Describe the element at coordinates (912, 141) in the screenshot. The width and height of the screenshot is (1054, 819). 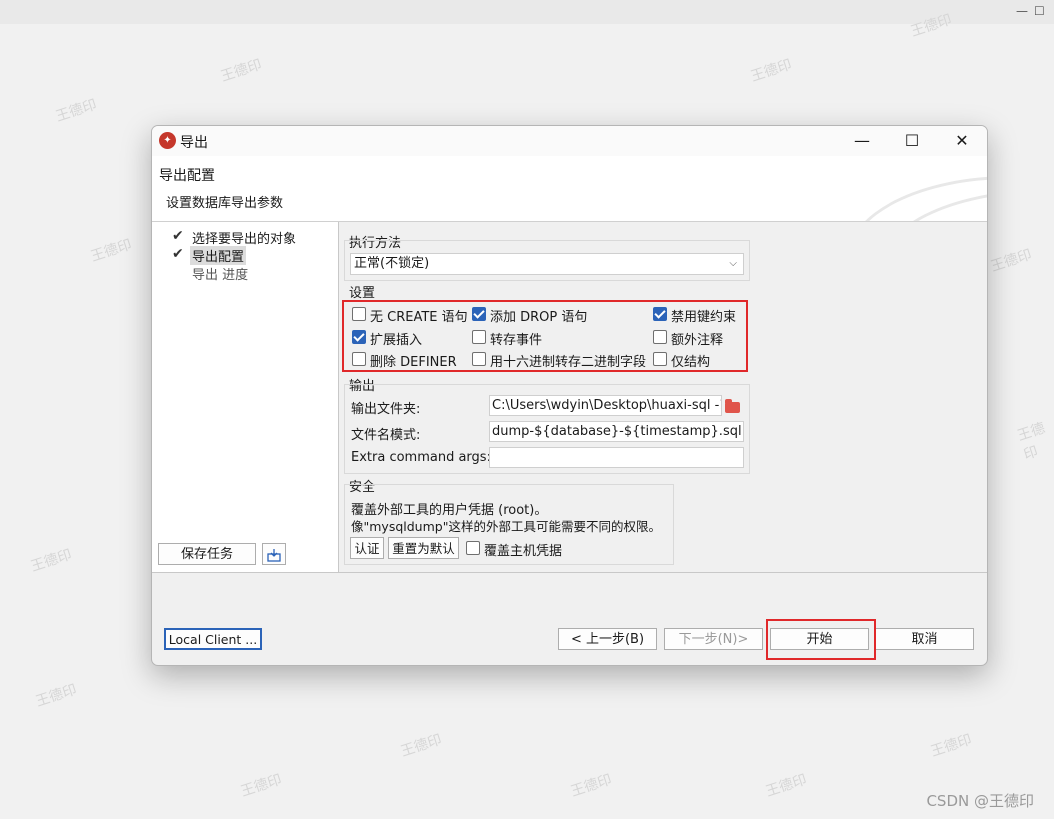
I see `maximize-button: ☐` at that location.